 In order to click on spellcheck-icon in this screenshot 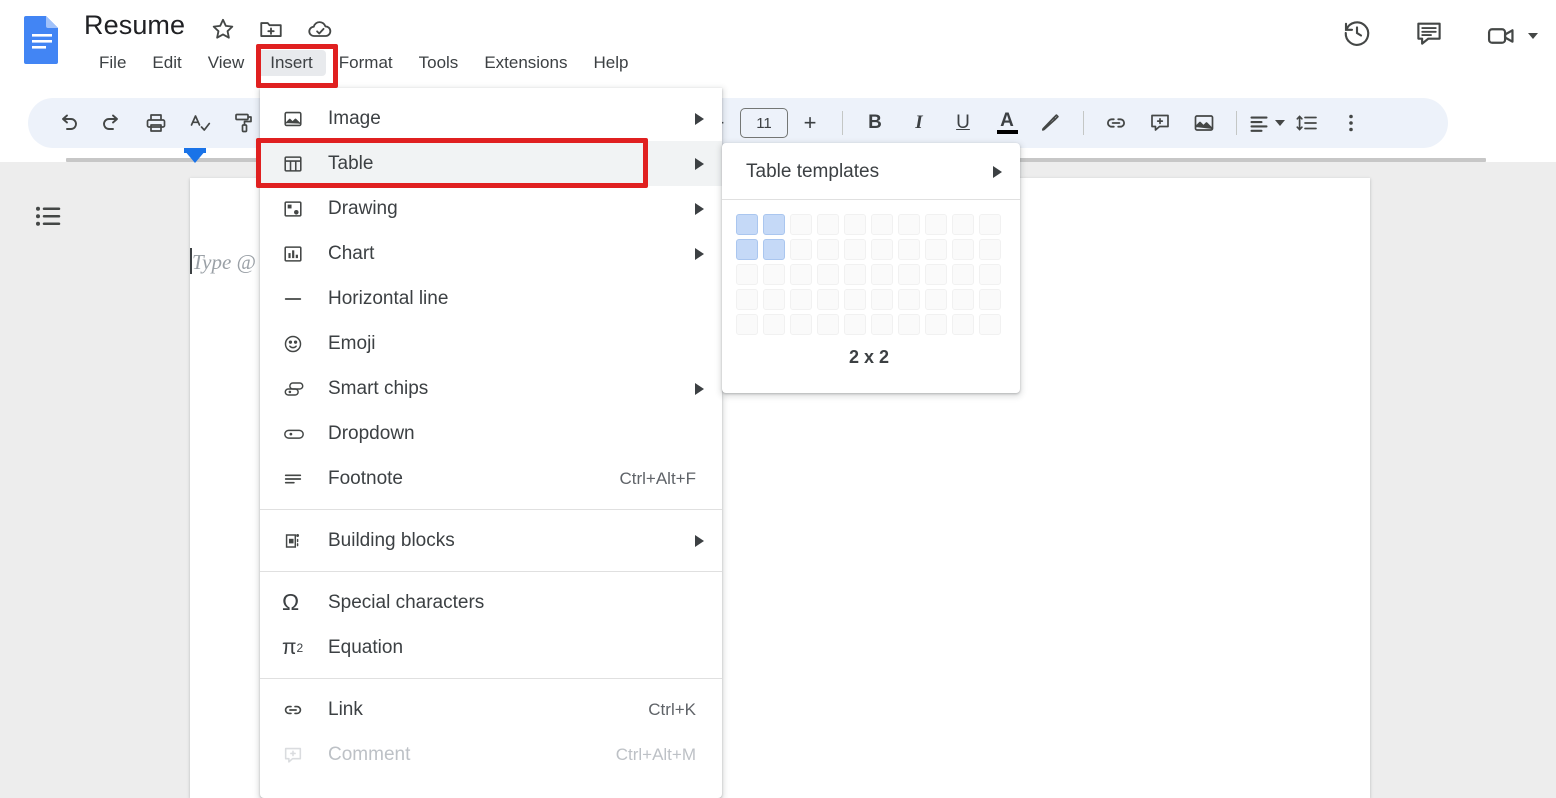, I will do `click(200, 123)`.